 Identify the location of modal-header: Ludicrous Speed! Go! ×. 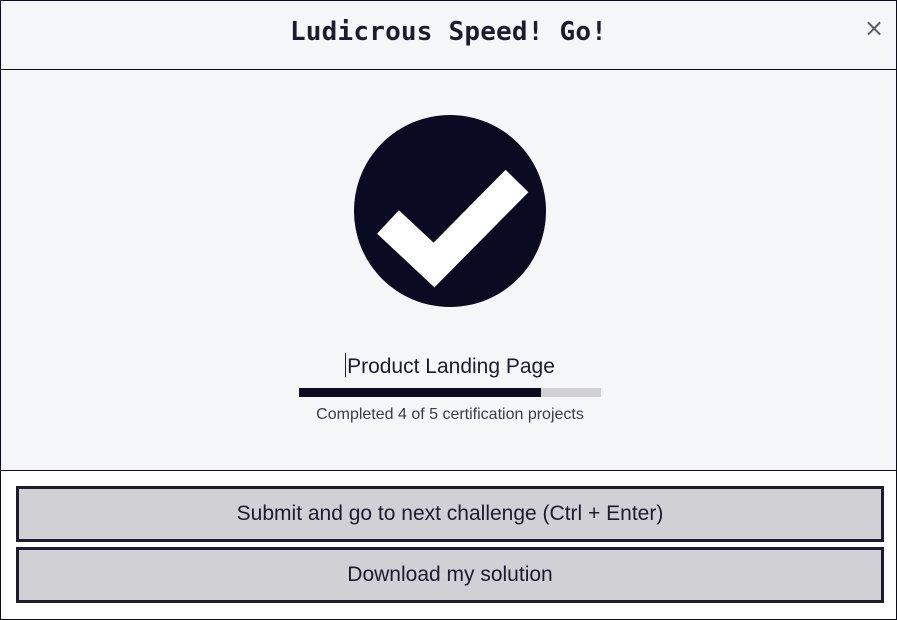
(448, 35).